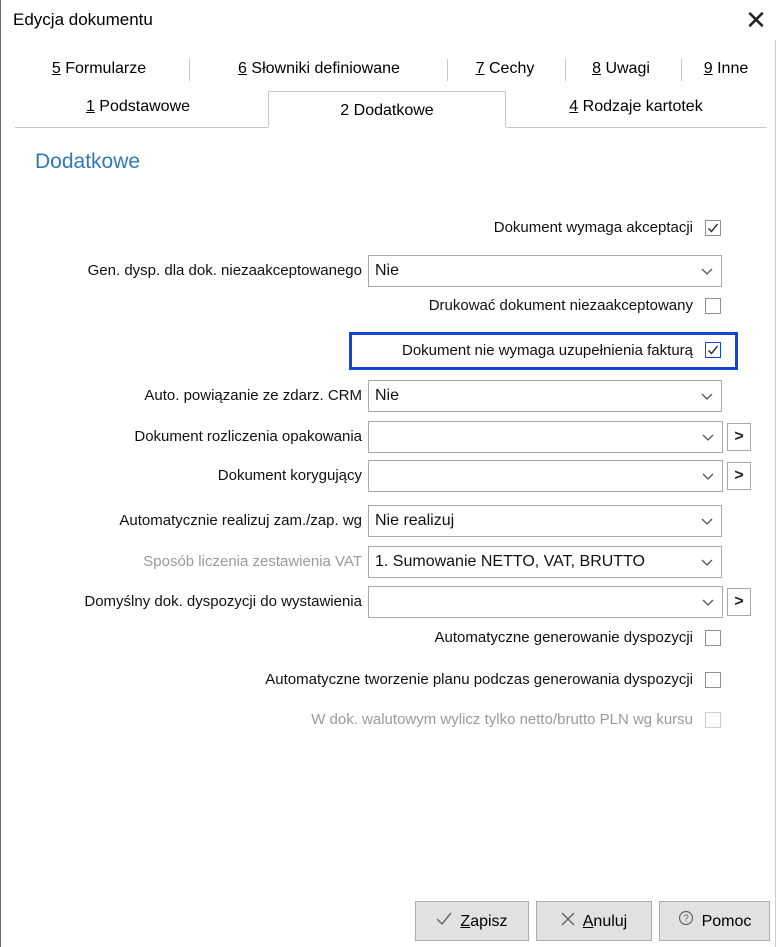 The width and height of the screenshot is (776, 947). Describe the element at coordinates (240, 520) in the screenshot. I see `label-realizuj: Automatycznie realizuj zam./zap. wg` at that location.